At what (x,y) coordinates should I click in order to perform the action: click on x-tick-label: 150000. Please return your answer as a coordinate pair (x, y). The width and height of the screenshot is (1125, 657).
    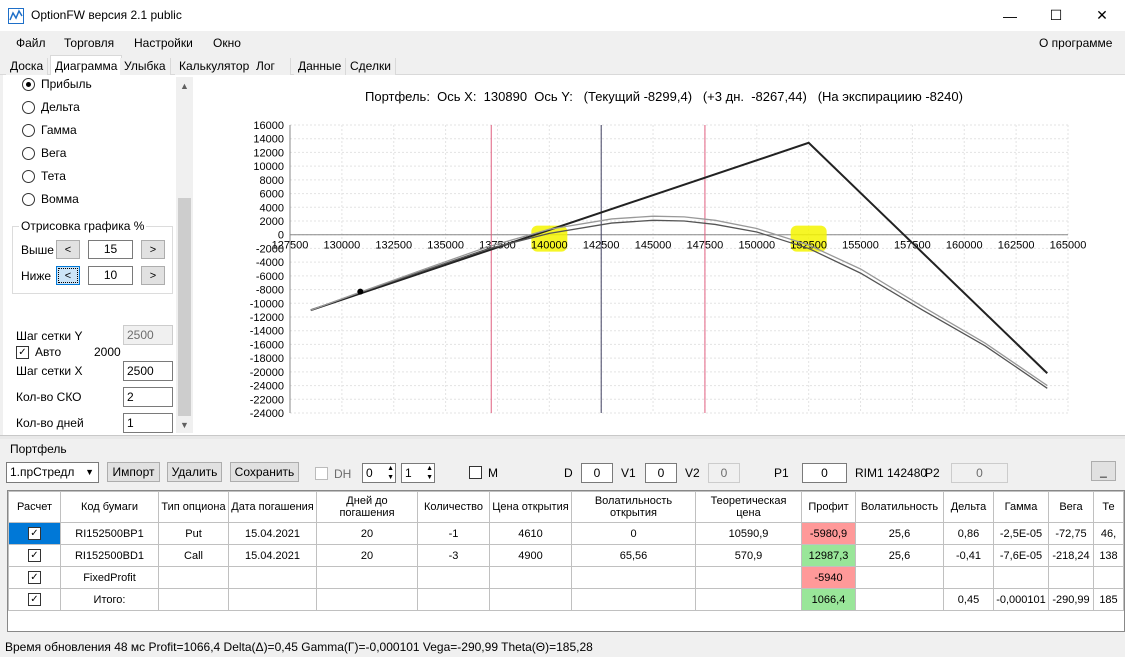
    Looking at the image, I should click on (756, 246).